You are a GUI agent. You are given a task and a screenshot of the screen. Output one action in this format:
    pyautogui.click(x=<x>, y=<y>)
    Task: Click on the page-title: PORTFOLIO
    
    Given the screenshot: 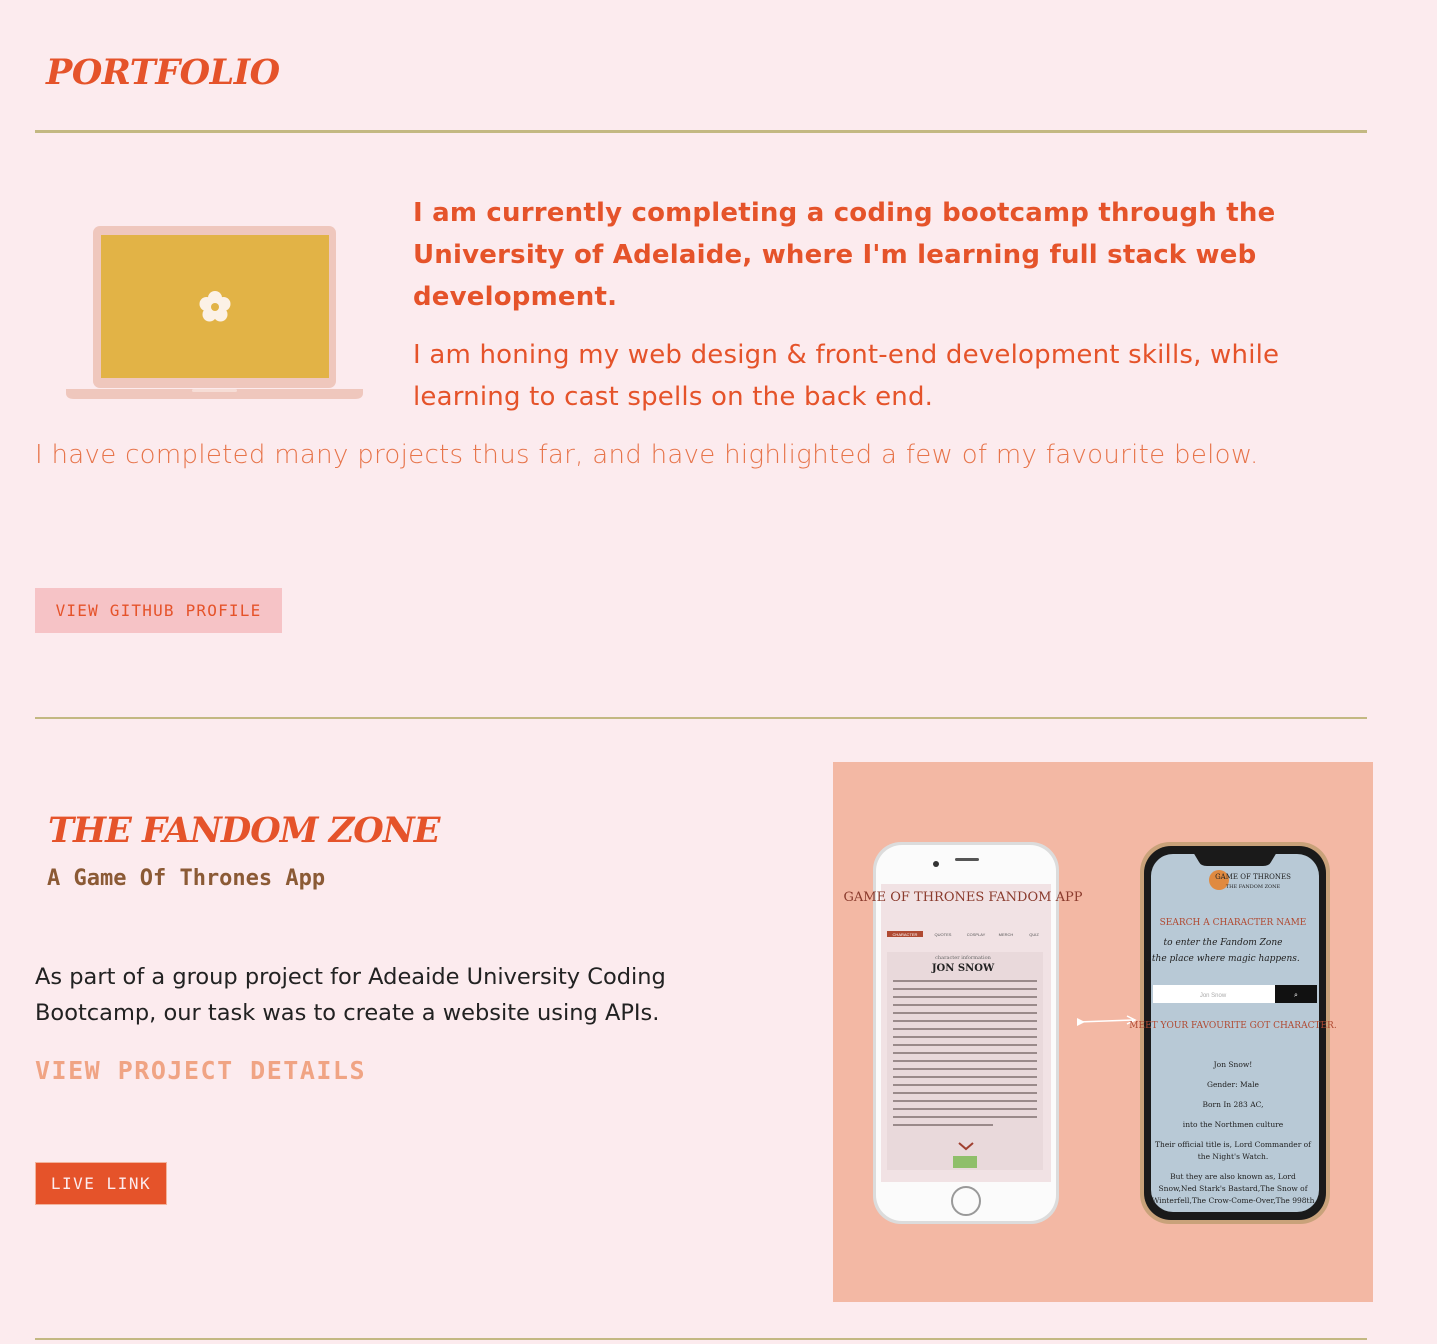 What is the action you would take?
    pyautogui.click(x=163, y=72)
    